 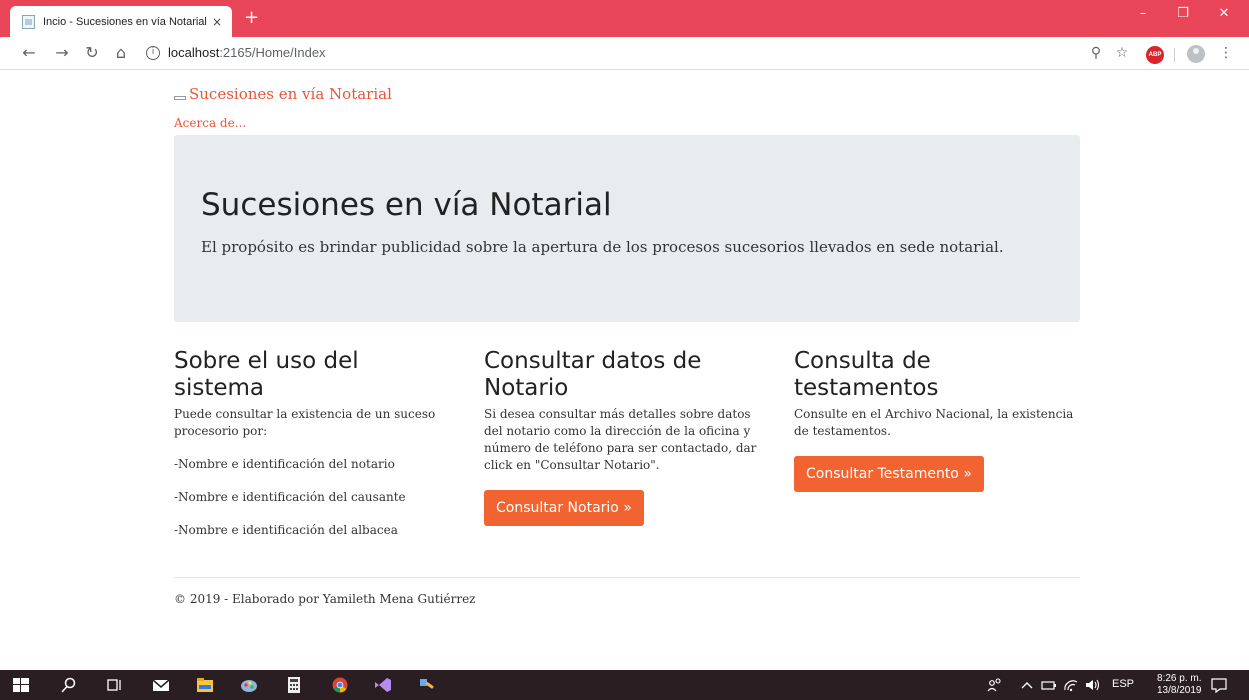 What do you see at coordinates (21, 685) in the screenshot?
I see `windows-start-icon` at bounding box center [21, 685].